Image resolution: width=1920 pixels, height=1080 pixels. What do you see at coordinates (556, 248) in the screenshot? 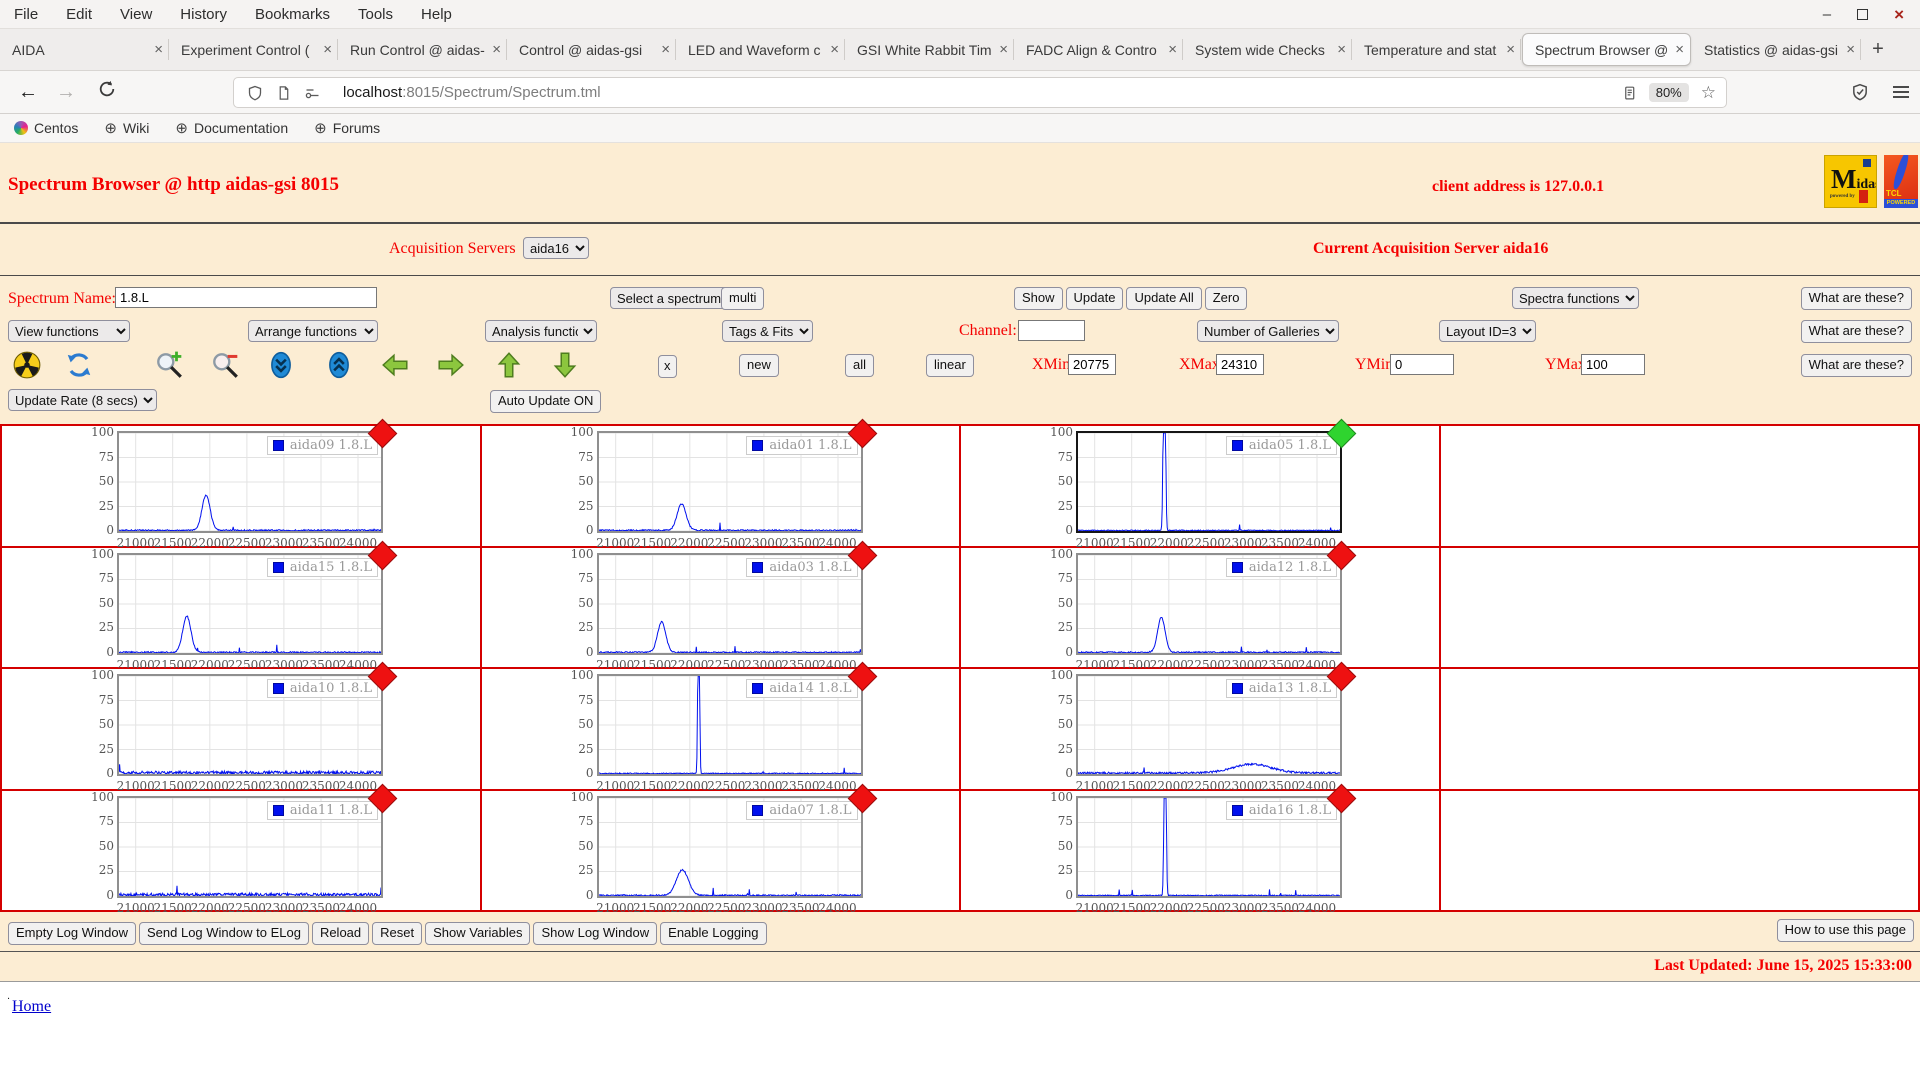
I see `acquisition-server-select: aida16` at bounding box center [556, 248].